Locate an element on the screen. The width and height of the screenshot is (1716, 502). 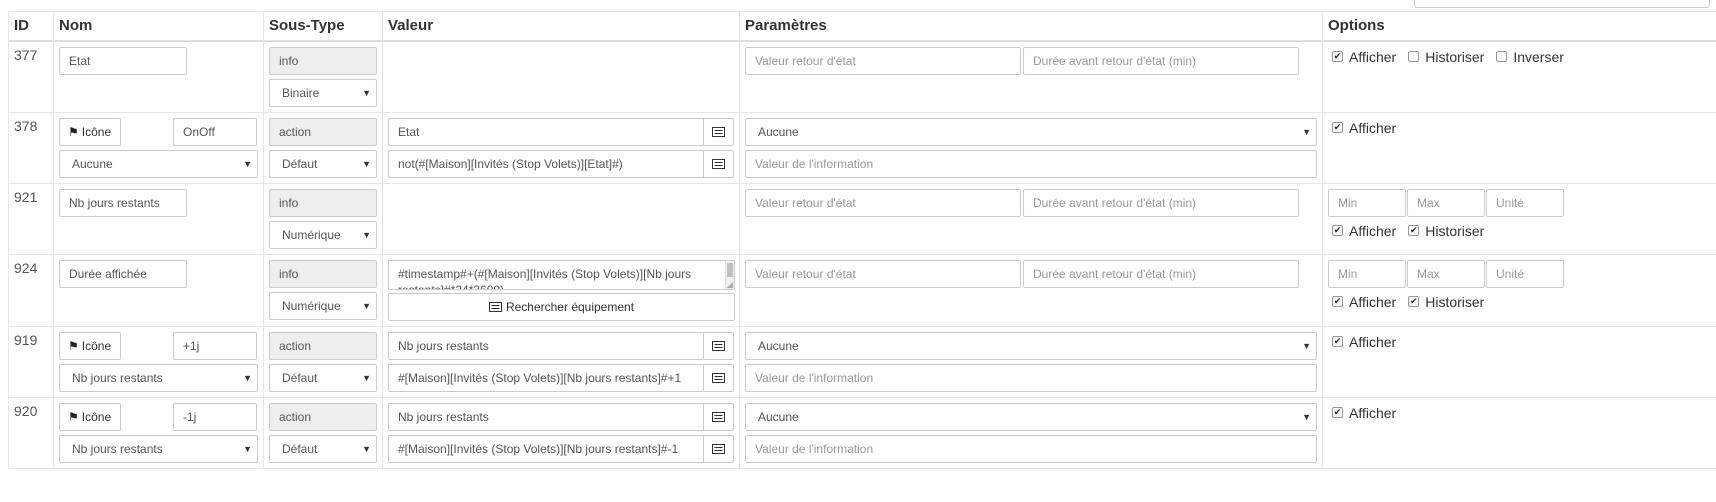
value-cmd-select: Aucune ▼ is located at coordinates (158, 163).